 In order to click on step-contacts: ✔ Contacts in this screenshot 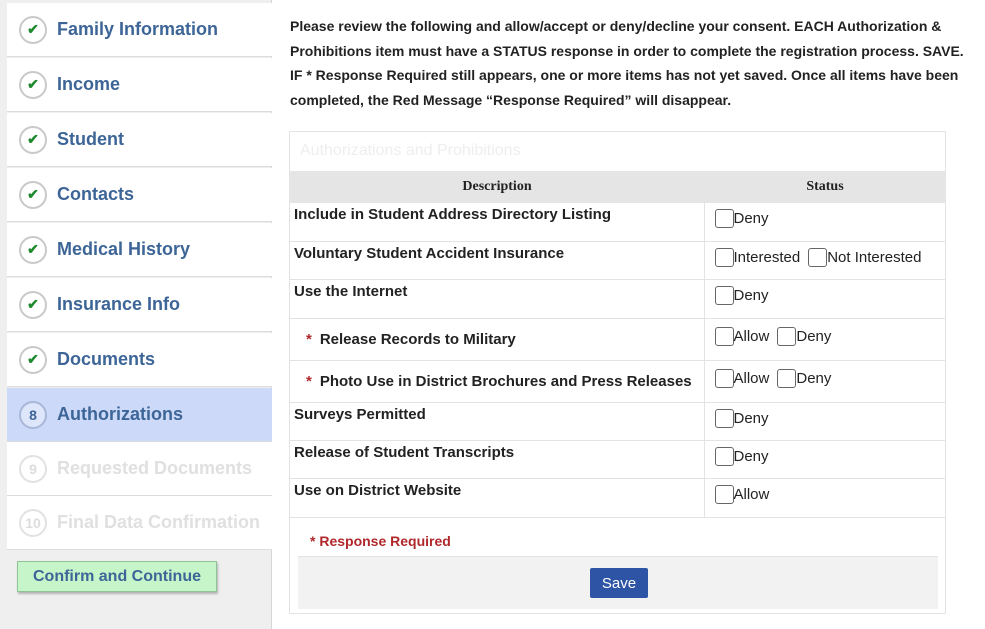, I will do `click(139, 195)`.